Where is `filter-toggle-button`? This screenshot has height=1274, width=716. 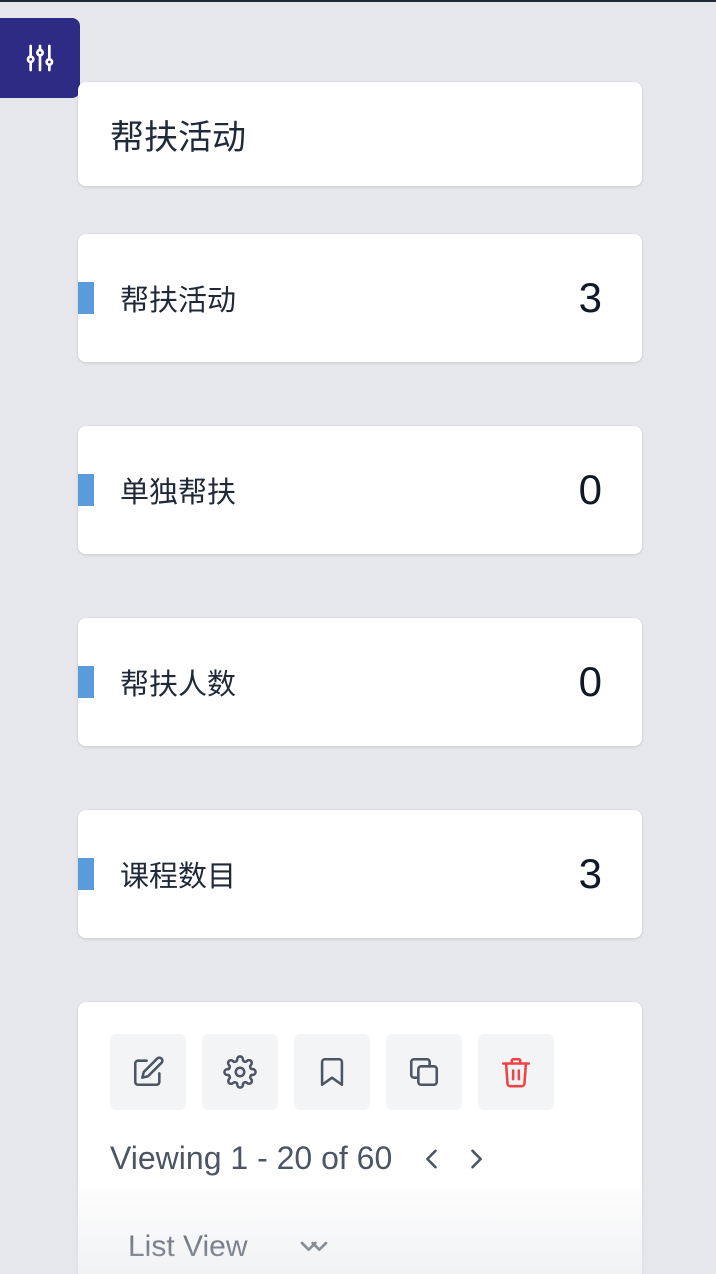 filter-toggle-button is located at coordinates (40, 58).